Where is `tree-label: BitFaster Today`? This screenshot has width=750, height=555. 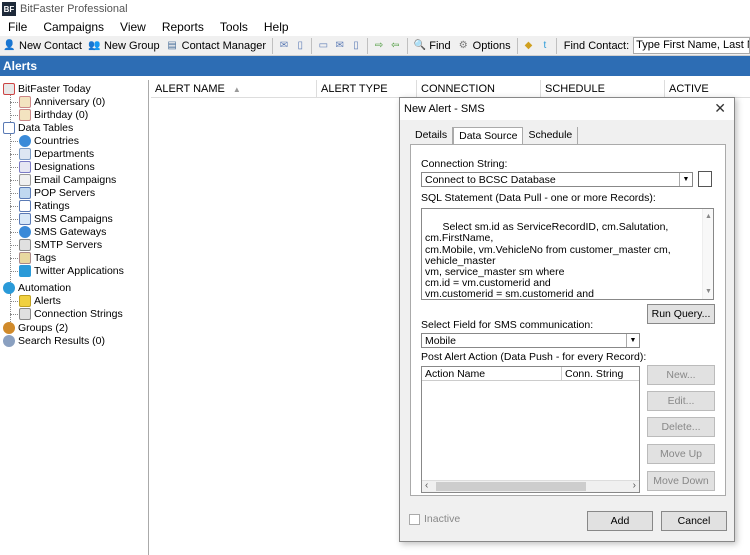
tree-label: BitFaster Today is located at coordinates (54, 88).